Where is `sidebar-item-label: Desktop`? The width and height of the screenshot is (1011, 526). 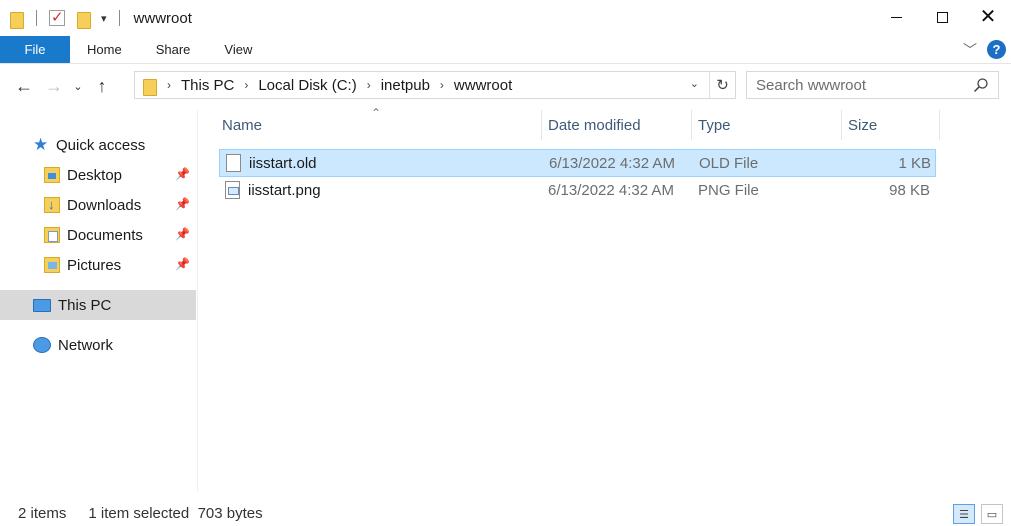
sidebar-item-label: Desktop is located at coordinates (95, 175).